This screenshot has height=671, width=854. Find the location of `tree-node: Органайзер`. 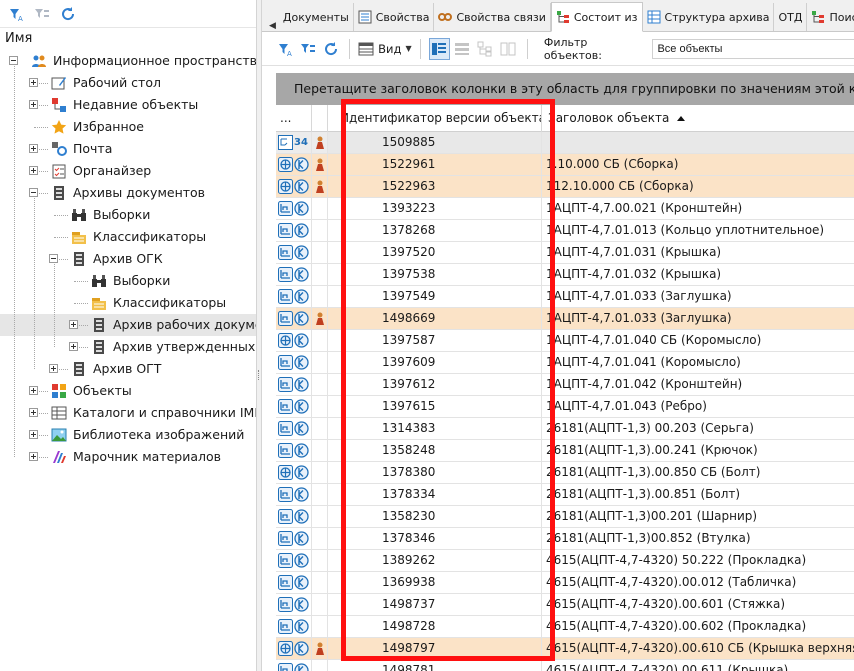

tree-node: Органайзер is located at coordinates (128, 171).